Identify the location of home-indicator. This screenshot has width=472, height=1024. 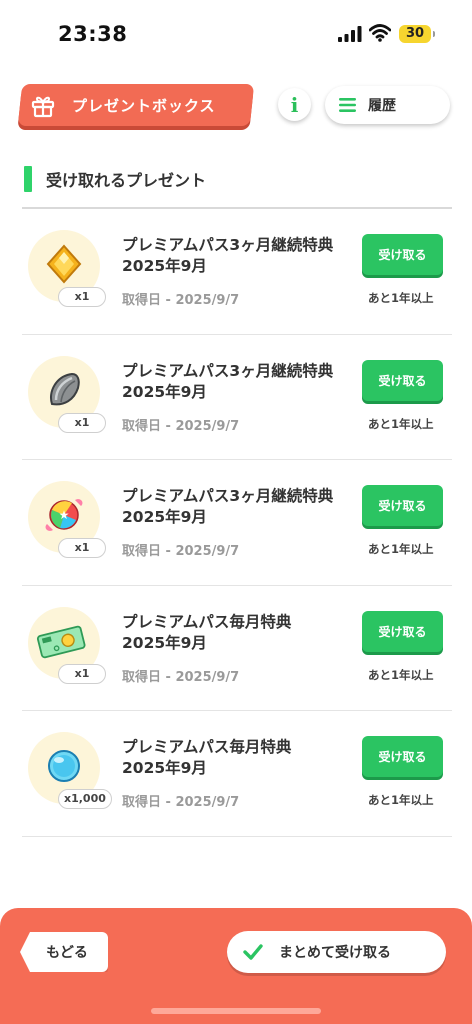
(236, 1011).